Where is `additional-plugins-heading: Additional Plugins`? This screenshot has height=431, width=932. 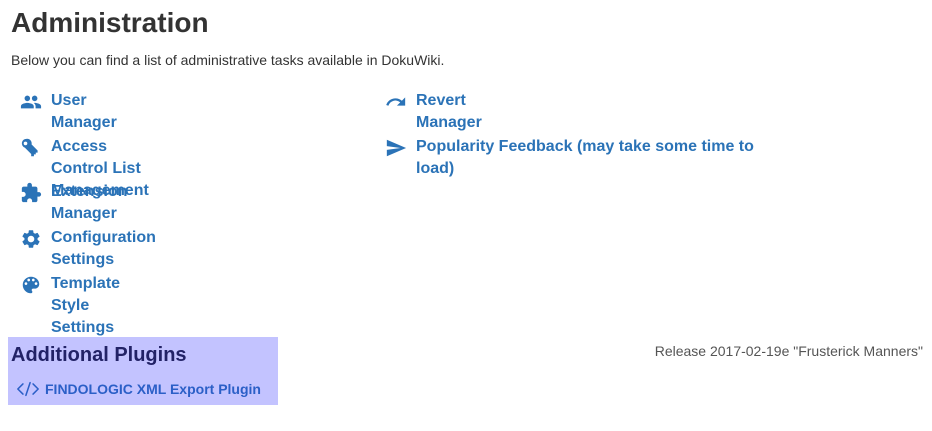 additional-plugins-heading: Additional Plugins is located at coordinates (99, 355).